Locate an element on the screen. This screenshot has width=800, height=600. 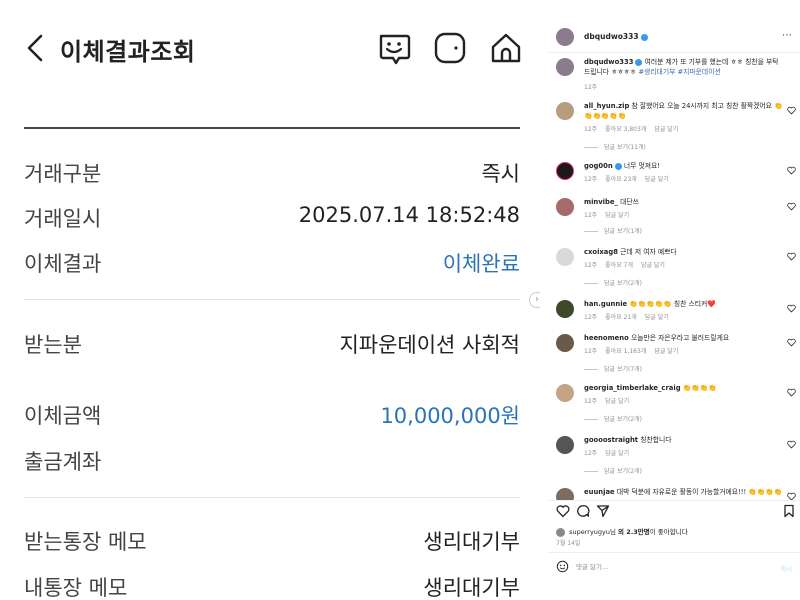
home-icon is located at coordinates (506, 48).